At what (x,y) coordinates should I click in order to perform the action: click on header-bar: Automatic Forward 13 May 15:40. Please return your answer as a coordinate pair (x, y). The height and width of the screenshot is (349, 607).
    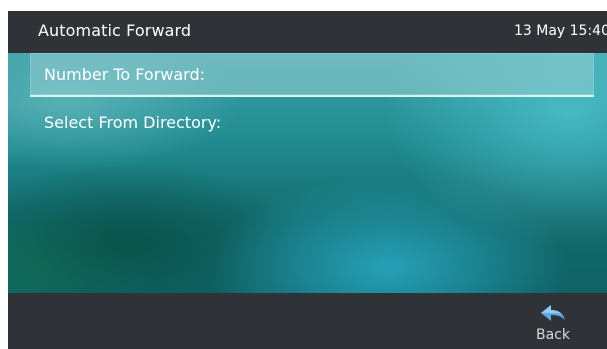
    Looking at the image, I should click on (307, 32).